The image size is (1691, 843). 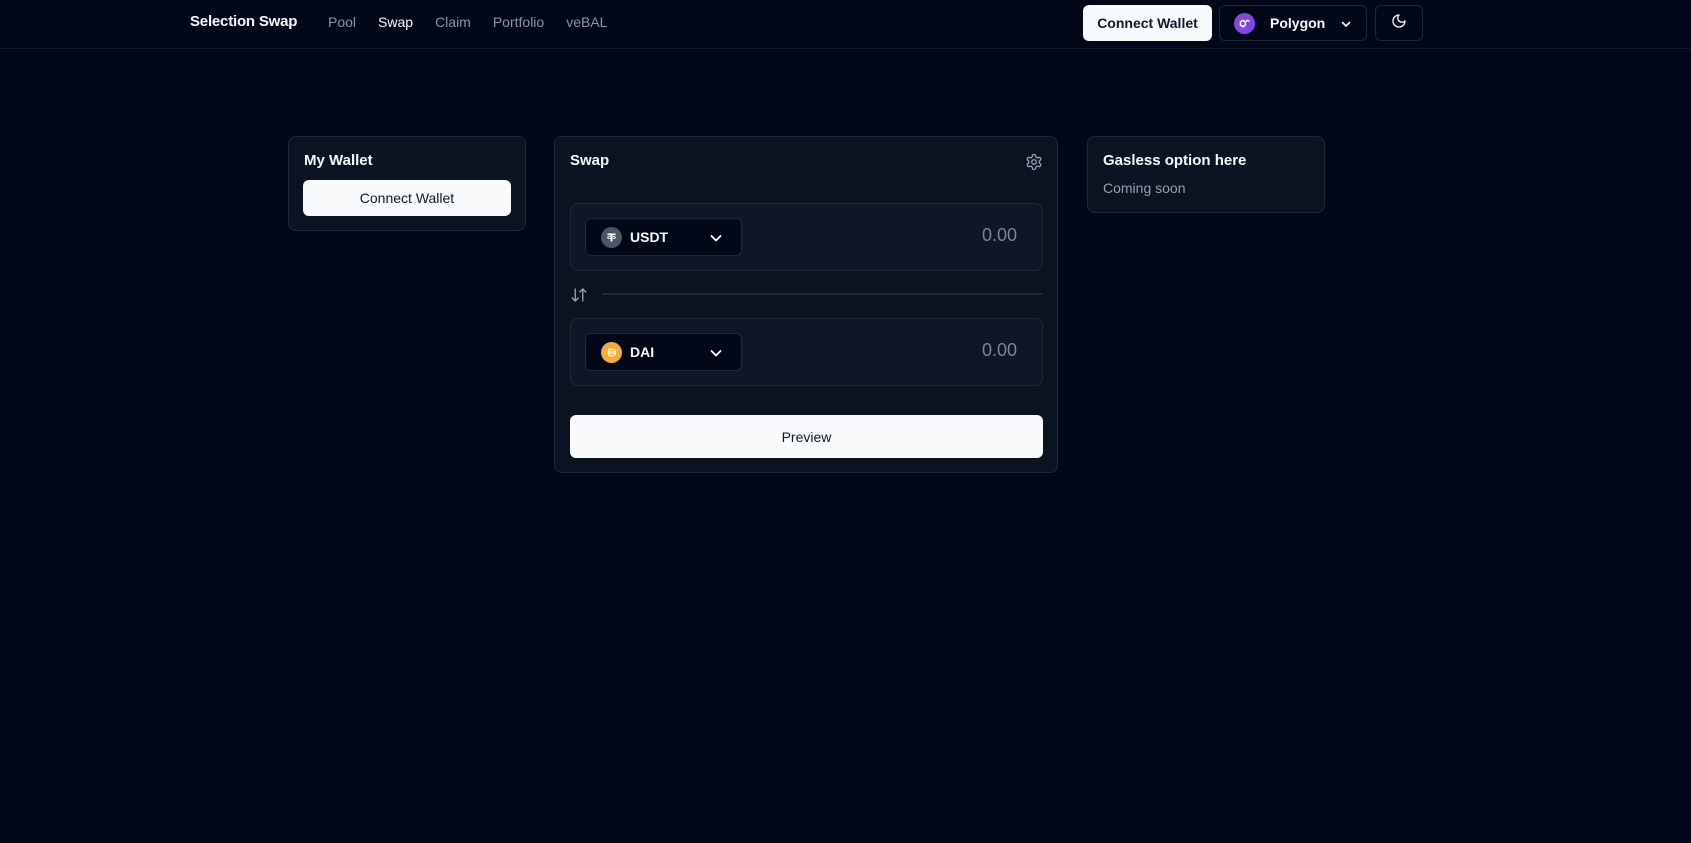 I want to click on arrows-up-down-icon, so click(x=579, y=297).